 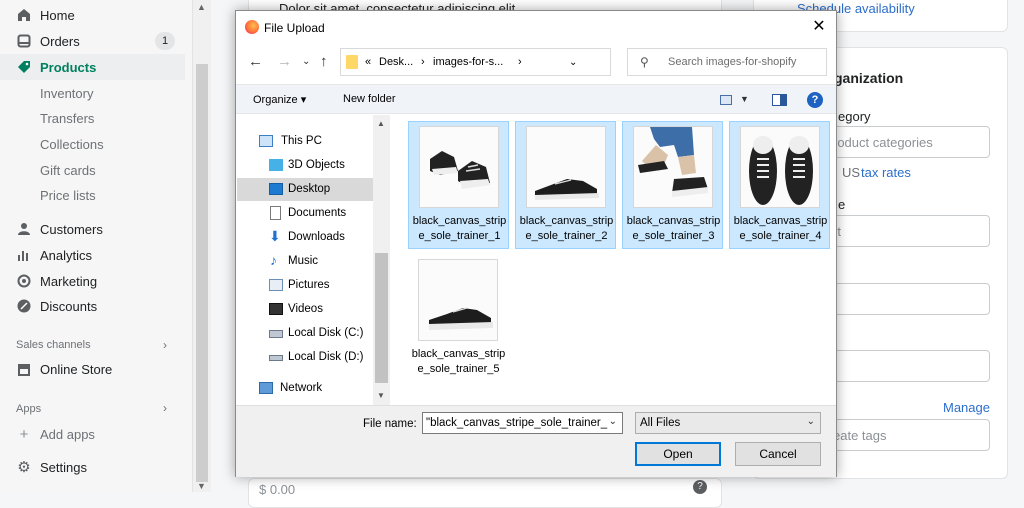 I want to click on pc-icon, so click(x=266, y=141).